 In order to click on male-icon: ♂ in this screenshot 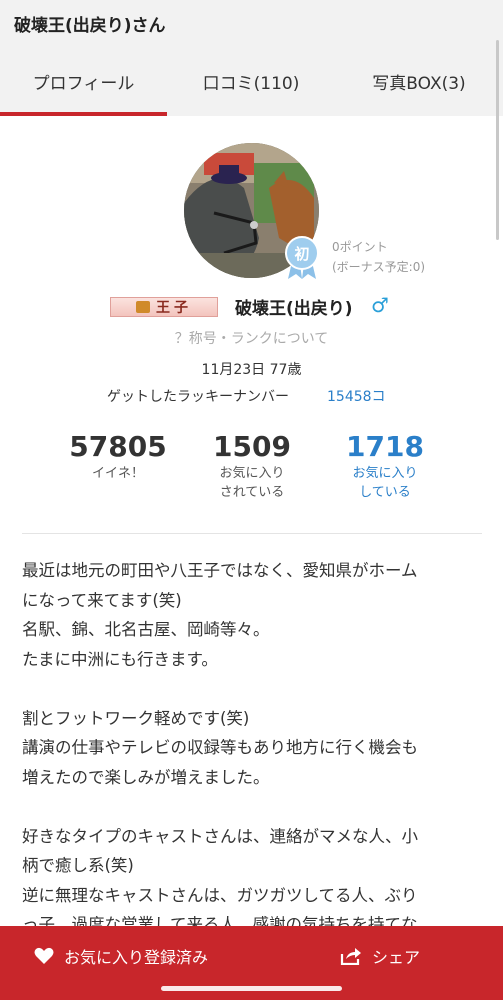, I will do `click(380, 305)`.